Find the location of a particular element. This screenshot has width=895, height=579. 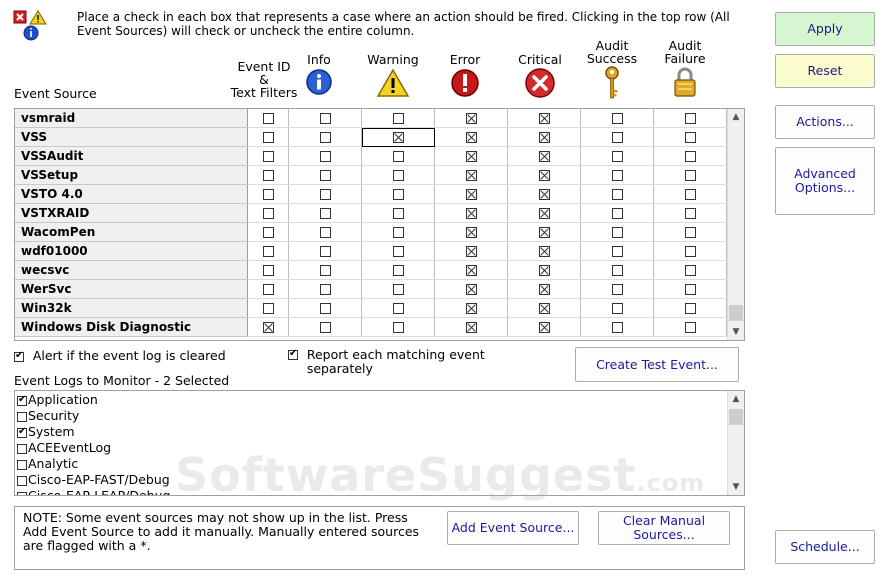

column-header-info: Info is located at coordinates (319, 75).